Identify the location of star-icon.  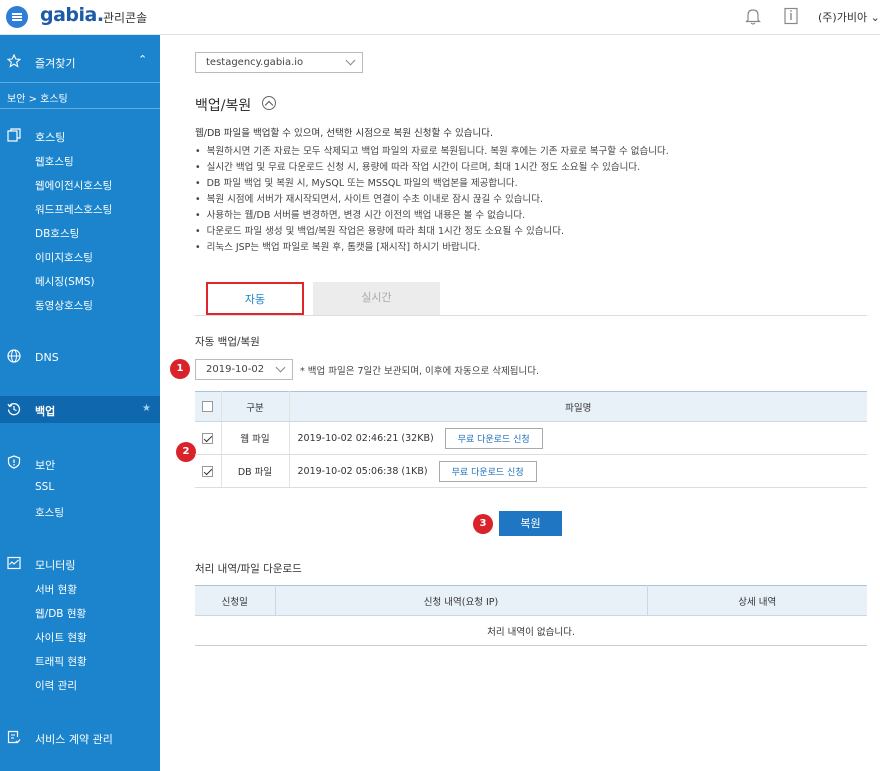
(14, 61).